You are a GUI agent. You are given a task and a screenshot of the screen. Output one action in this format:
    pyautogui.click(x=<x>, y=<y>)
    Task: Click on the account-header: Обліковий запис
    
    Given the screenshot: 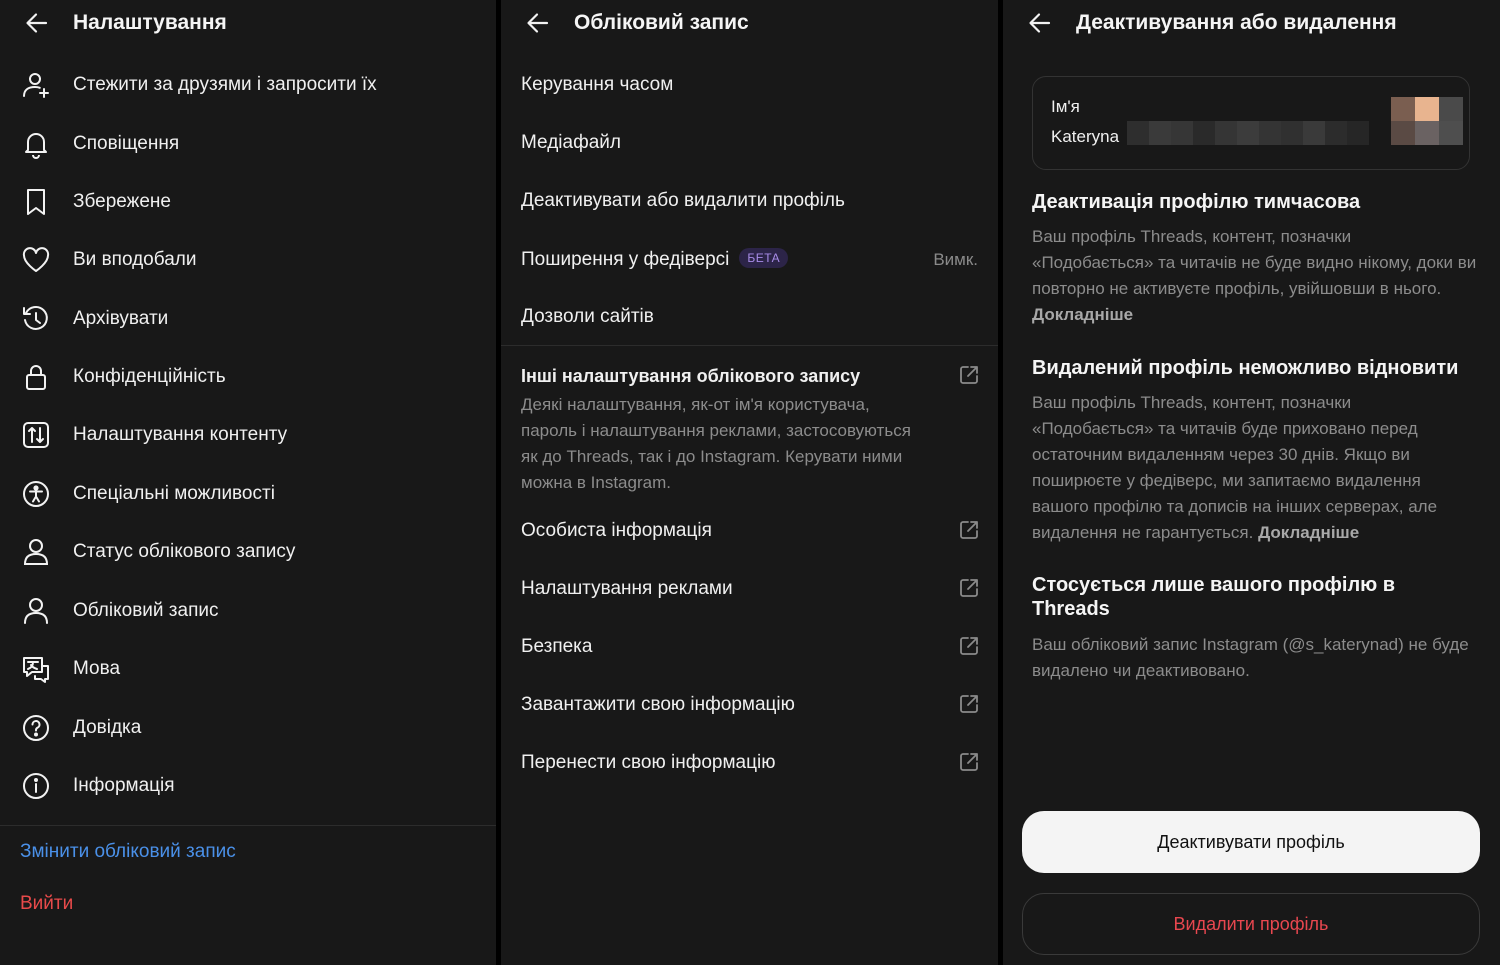 What is the action you would take?
    pyautogui.click(x=749, y=23)
    